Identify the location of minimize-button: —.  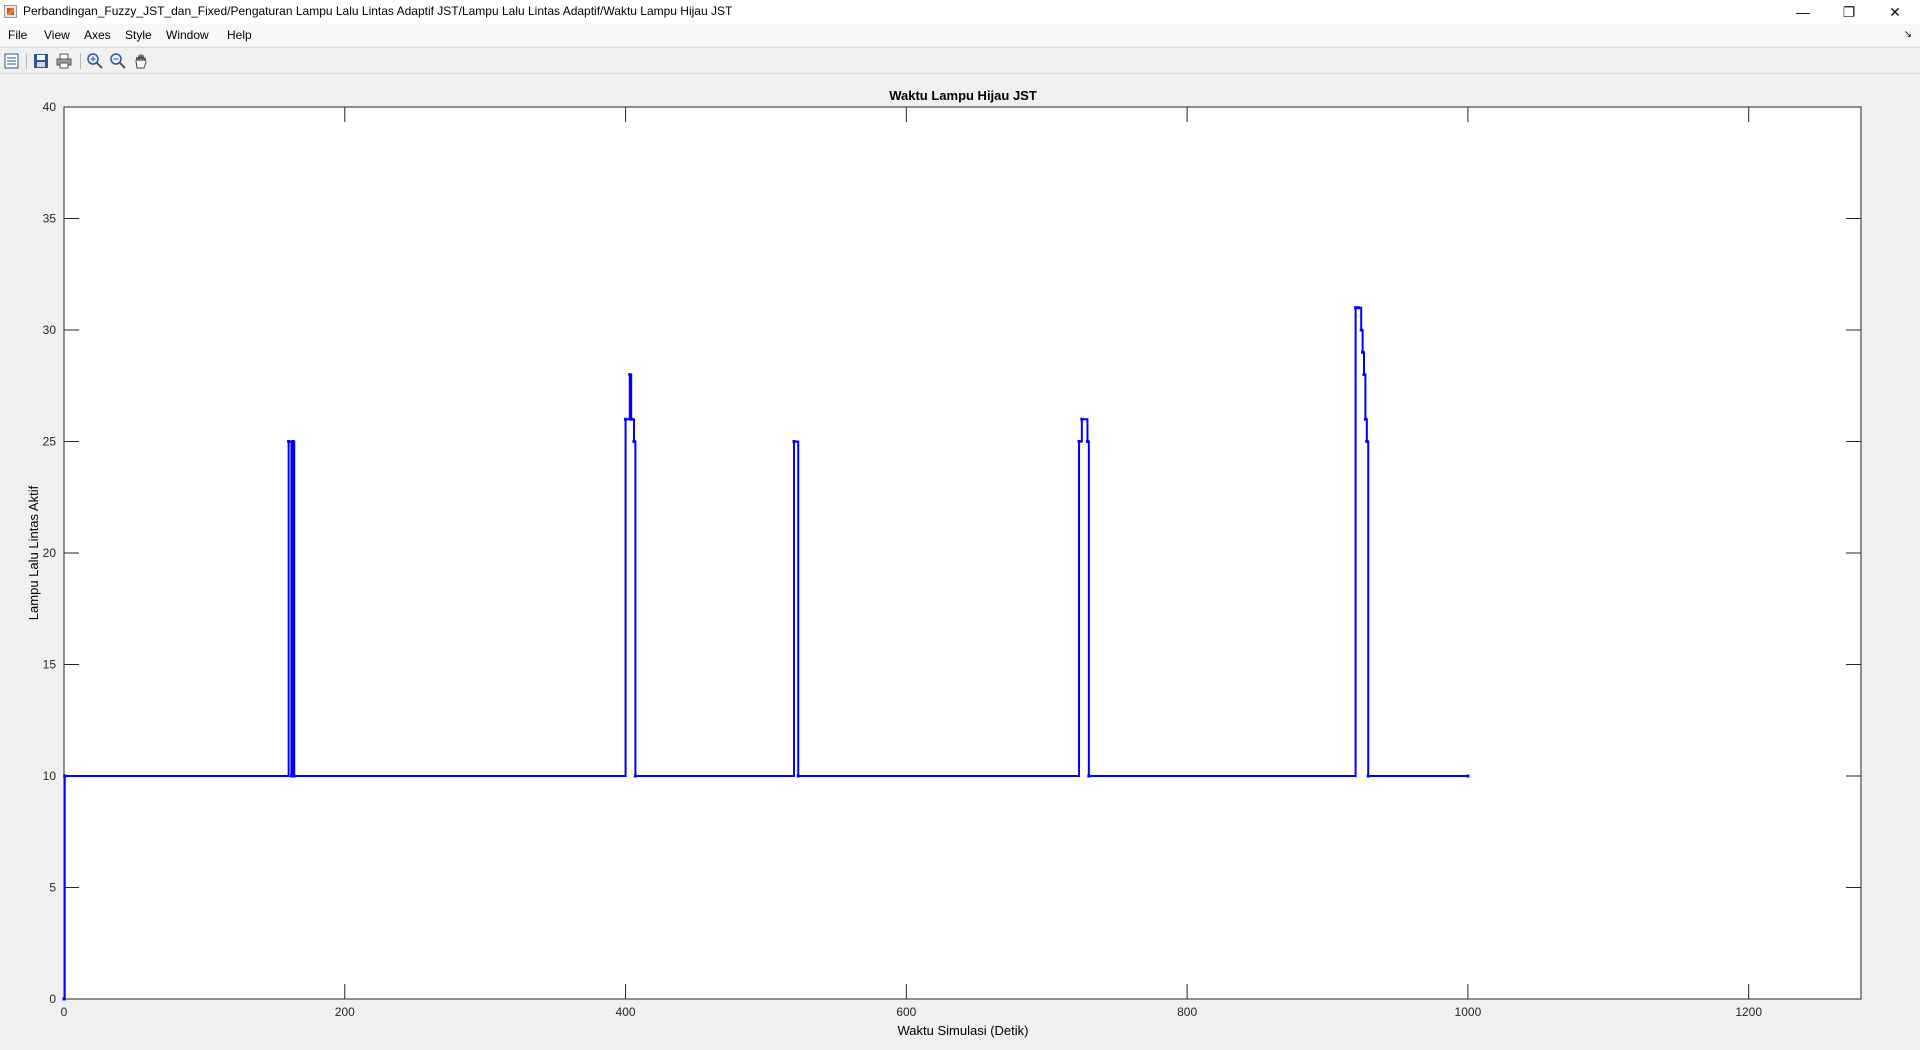
(1803, 12).